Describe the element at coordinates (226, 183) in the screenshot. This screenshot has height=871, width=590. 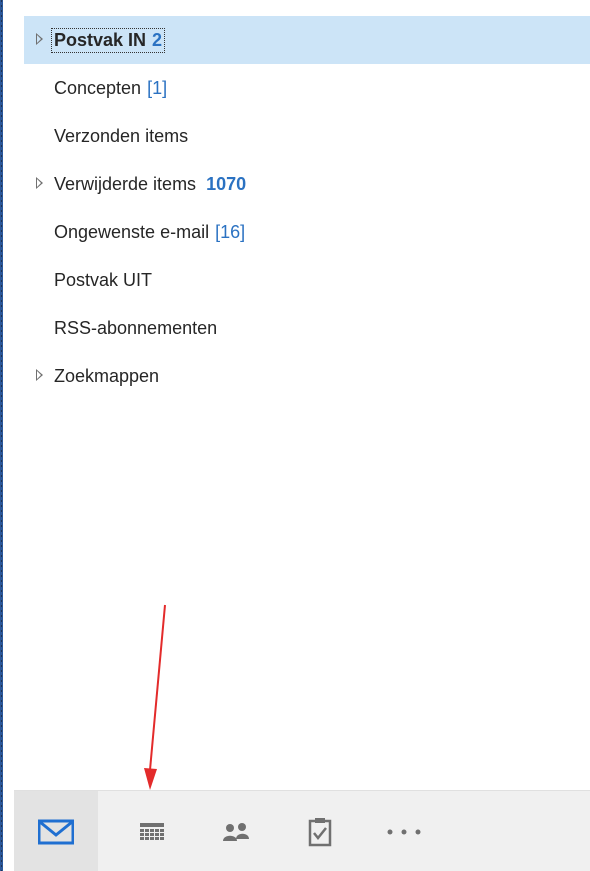
I see `unread-count: 1070` at that location.